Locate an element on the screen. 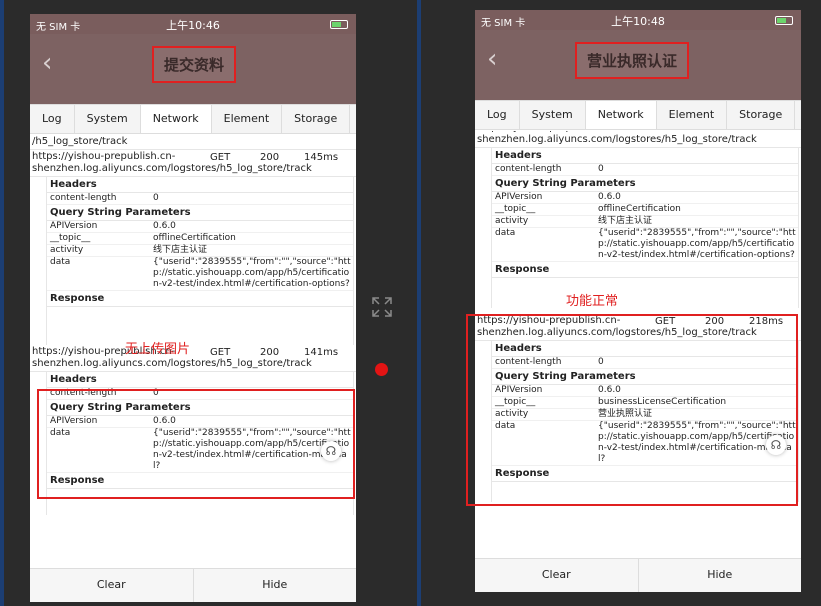  nav-bar: ‹ 提交资料 is located at coordinates (193, 69).